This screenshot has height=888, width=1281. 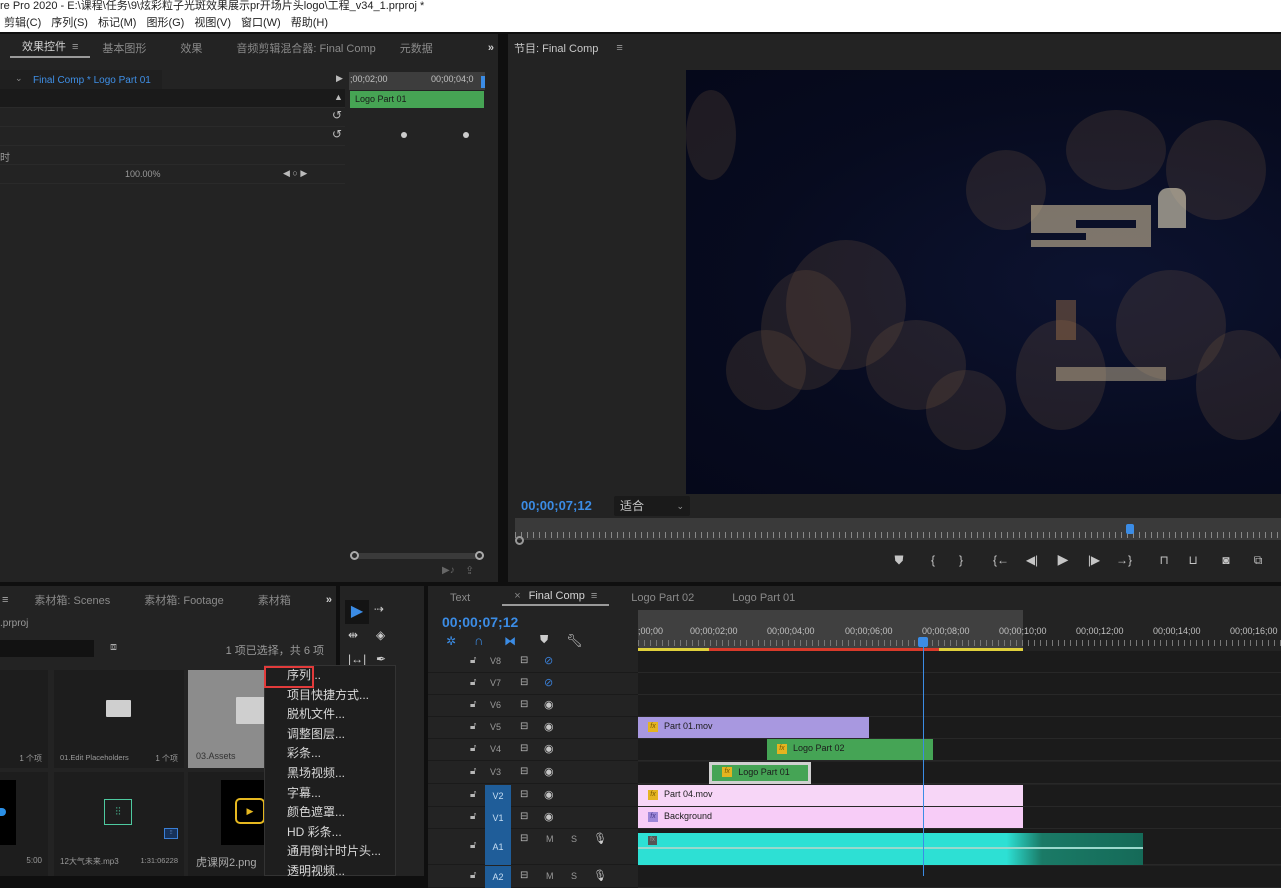 What do you see at coordinates (657, 598) in the screenshot?
I see `tab-logo-part-02: Logo Part 02` at bounding box center [657, 598].